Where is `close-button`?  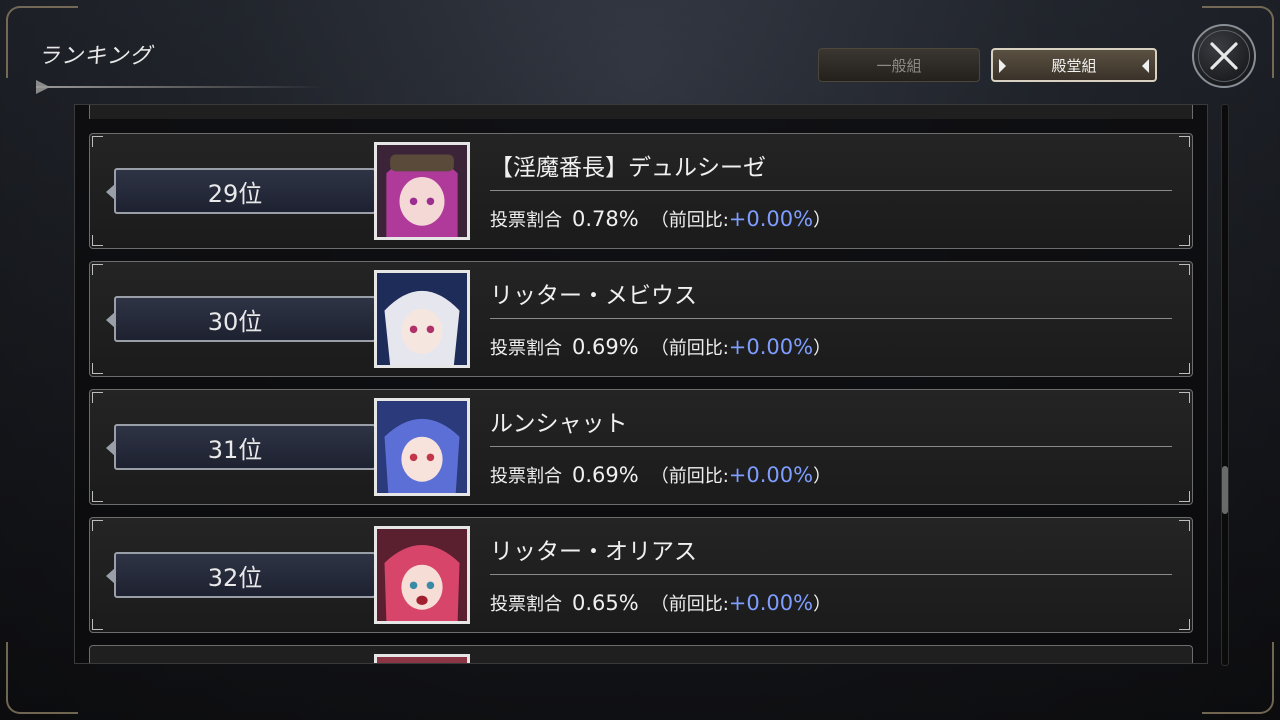 close-button is located at coordinates (1224, 56).